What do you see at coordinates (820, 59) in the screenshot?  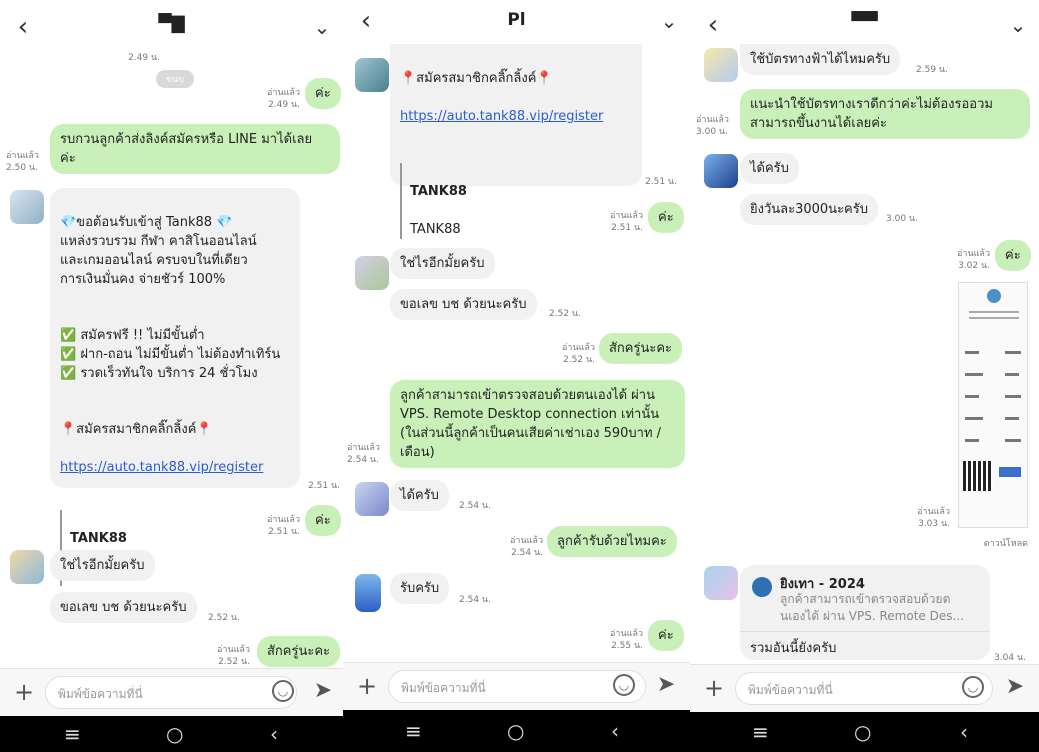 I see `message-bubble: ใช้บัตรทางฟ้าได้ไหมครับ` at bounding box center [820, 59].